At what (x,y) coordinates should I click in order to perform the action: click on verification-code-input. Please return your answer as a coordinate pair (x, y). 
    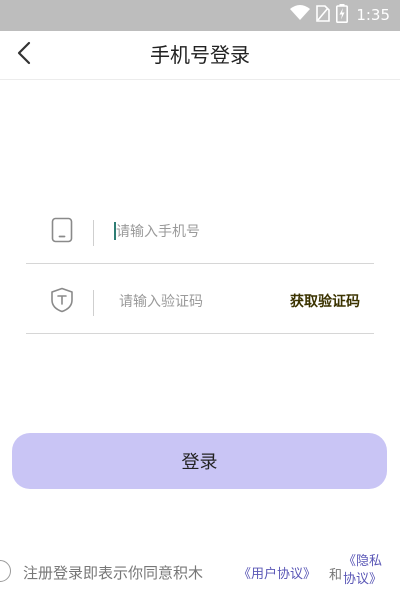
    Looking at the image, I should click on (199, 302).